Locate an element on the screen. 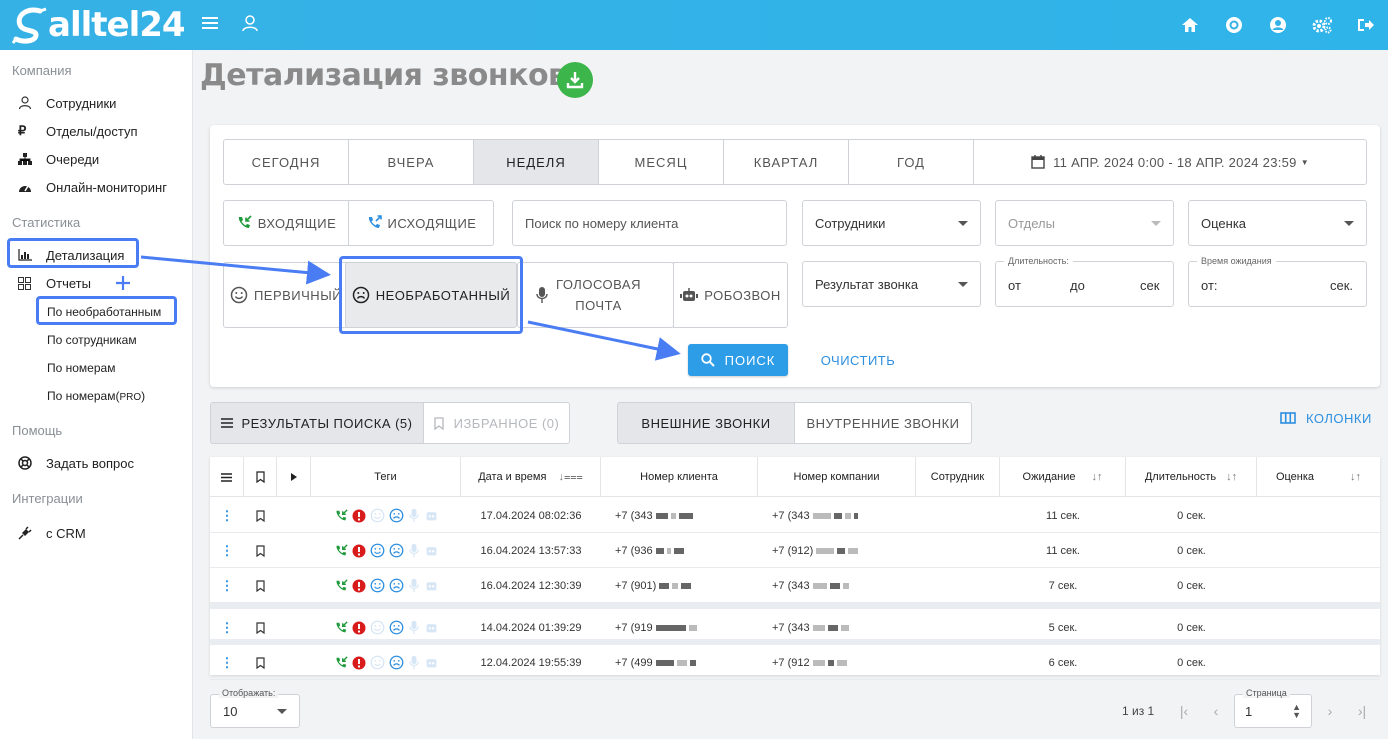 This screenshot has width=1388, height=739. departments-select: Отделы is located at coordinates (1084, 223).